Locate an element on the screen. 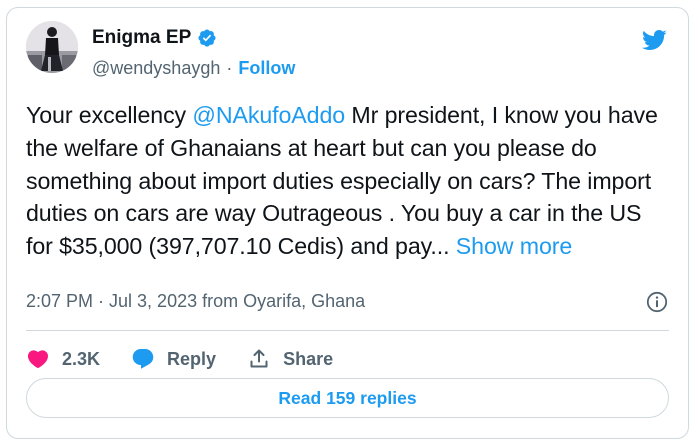  reply-button: Reply is located at coordinates (173, 359).